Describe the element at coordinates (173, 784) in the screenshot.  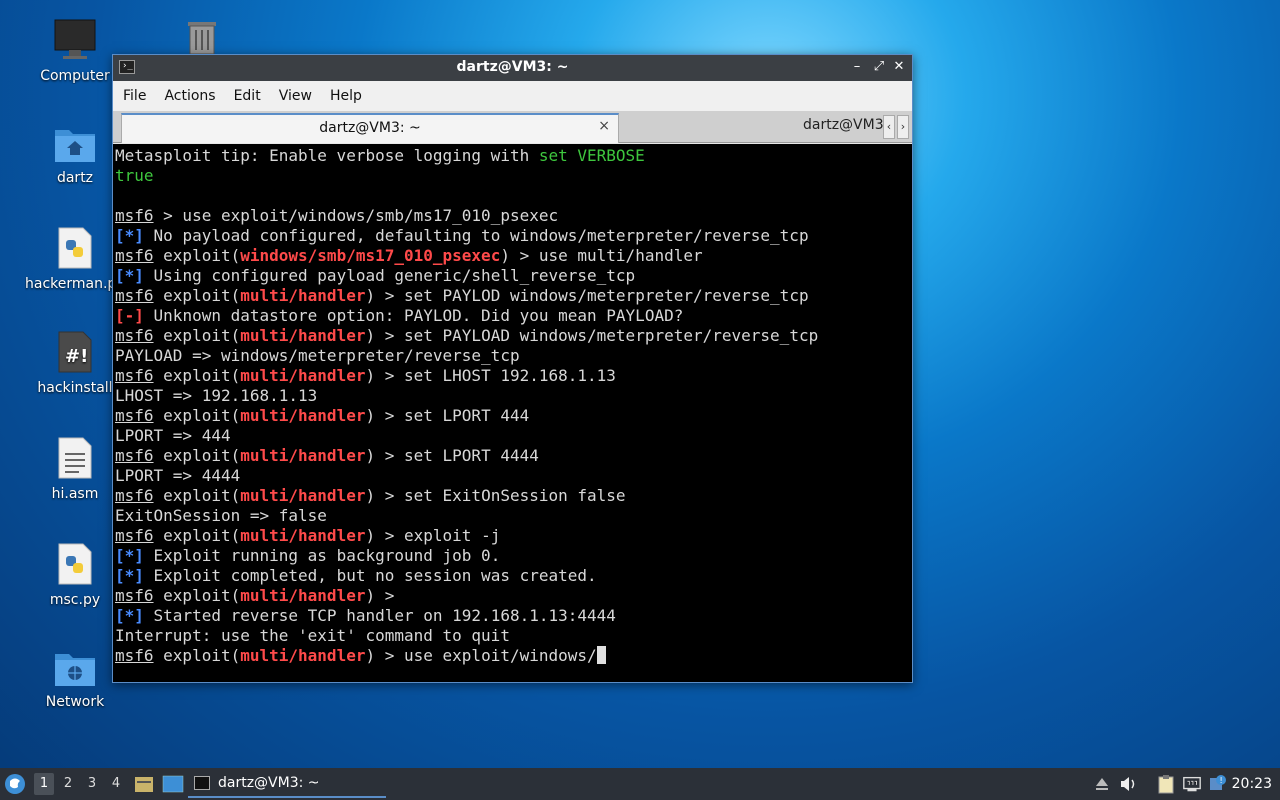
I see `show-desktop-icon` at that location.